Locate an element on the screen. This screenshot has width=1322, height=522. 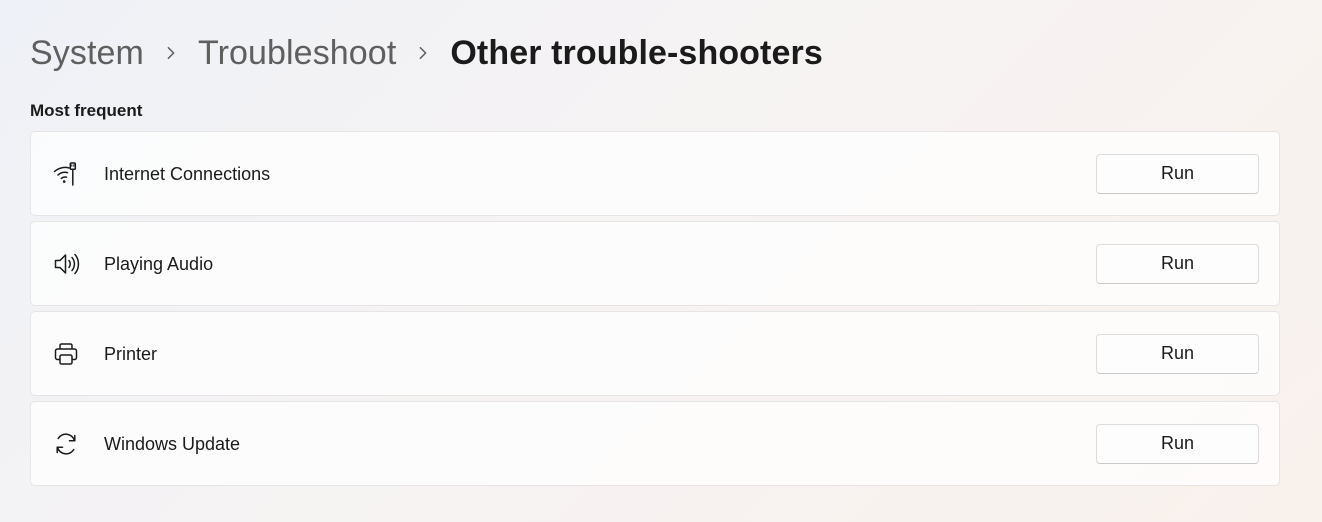
run-button-playing-audio: Run is located at coordinates (1177, 263).